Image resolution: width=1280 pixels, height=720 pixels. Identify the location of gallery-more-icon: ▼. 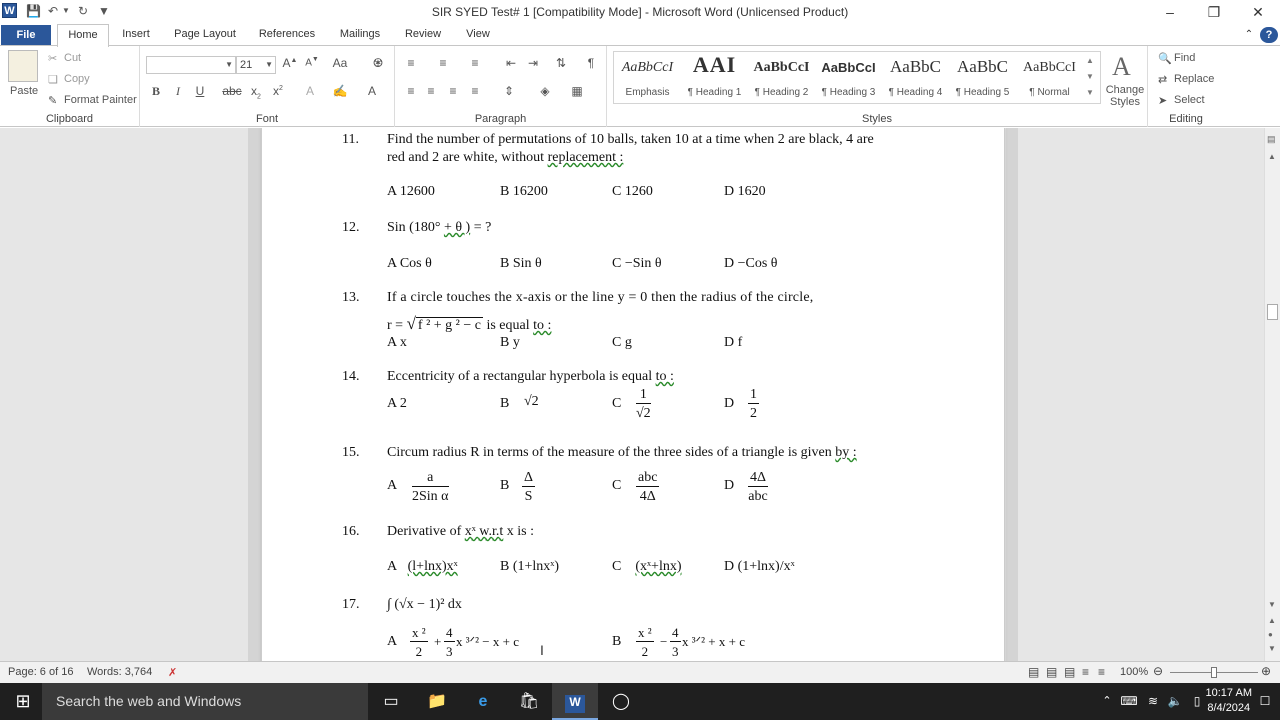
(1090, 92).